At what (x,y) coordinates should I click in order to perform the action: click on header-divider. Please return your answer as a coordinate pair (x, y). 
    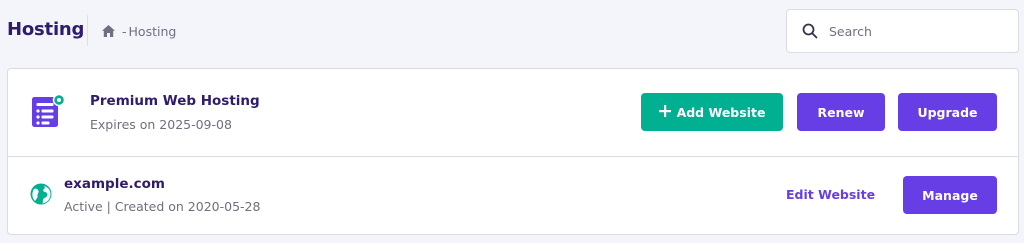
    Looking at the image, I should click on (87, 30).